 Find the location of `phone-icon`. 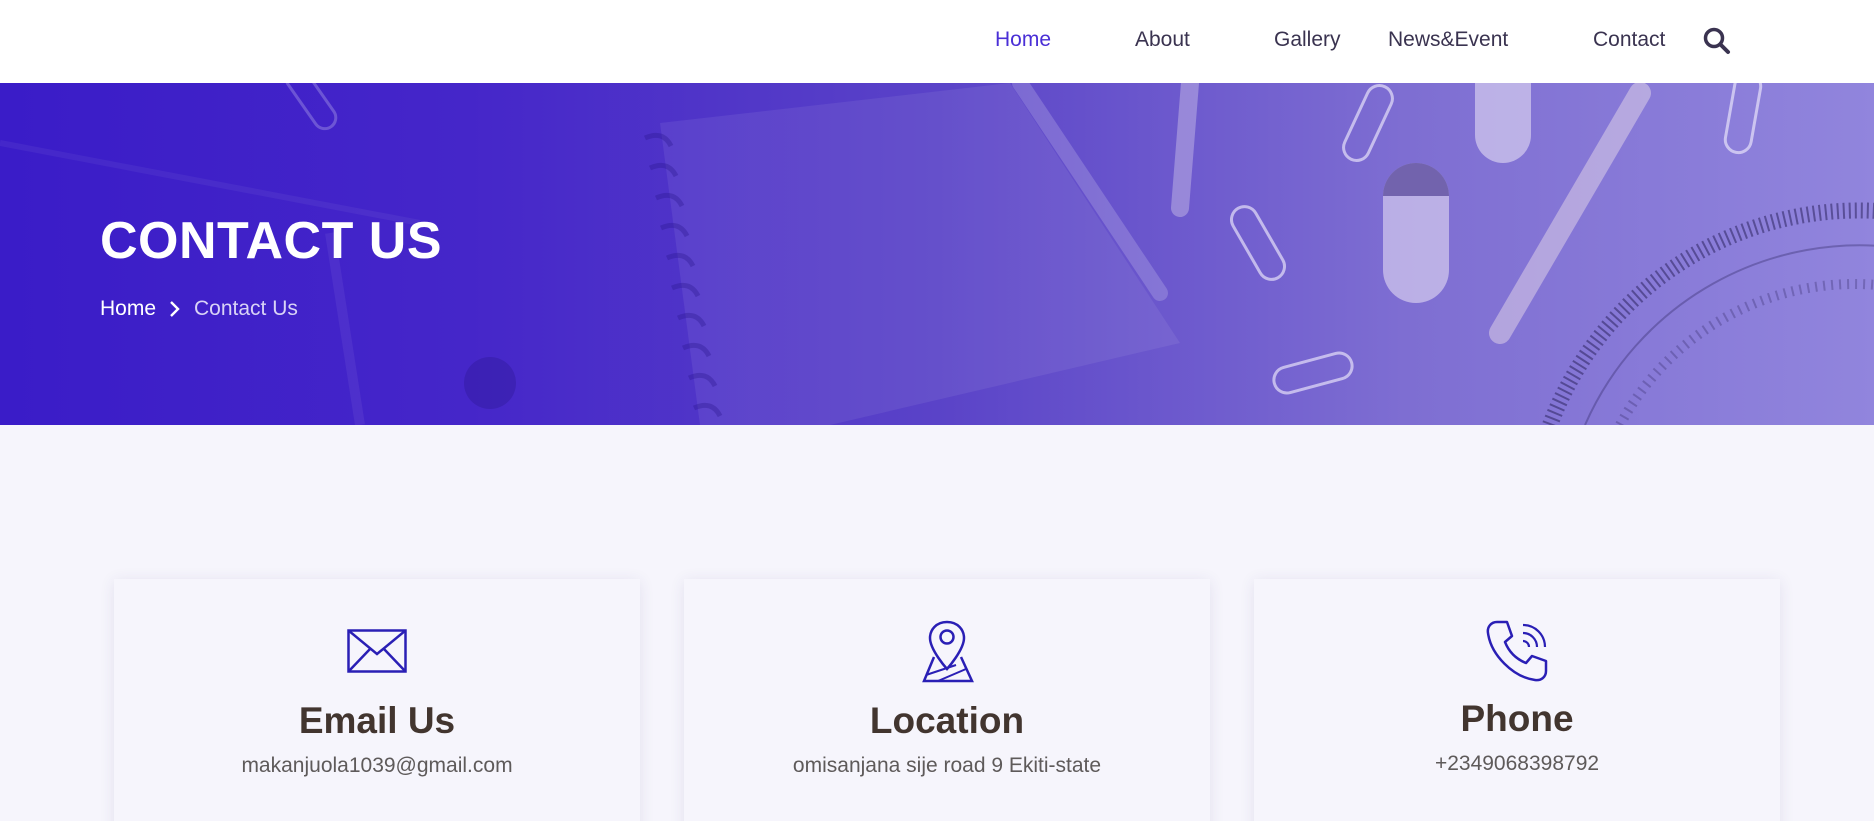

phone-icon is located at coordinates (1517, 651).